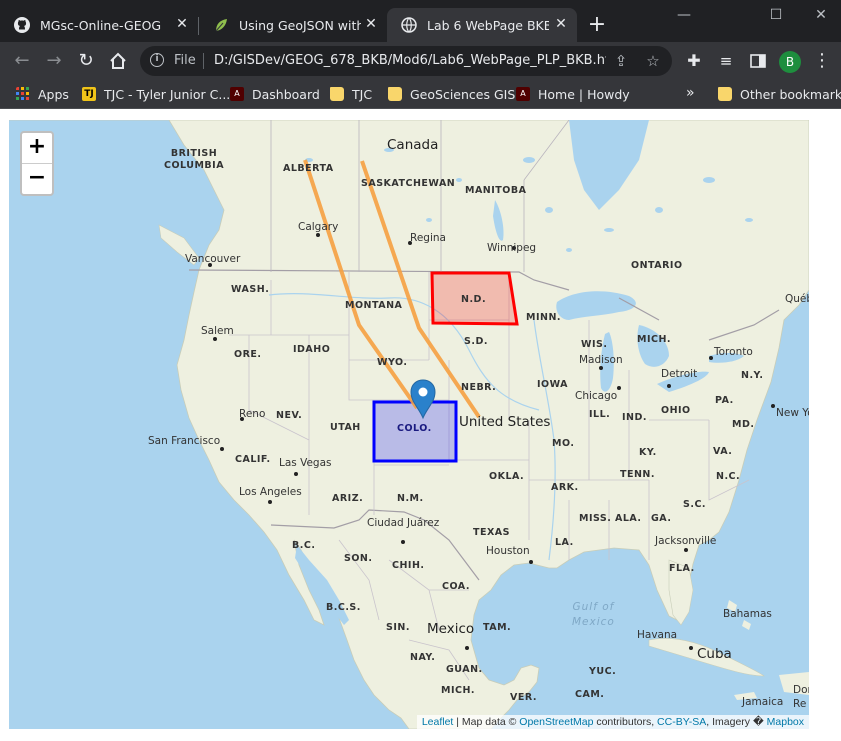 This screenshot has height=741, width=841. Describe the element at coordinates (403, 523) in the screenshot. I see `map-label-ciudad-juarez: Ciudad Juárez` at that location.